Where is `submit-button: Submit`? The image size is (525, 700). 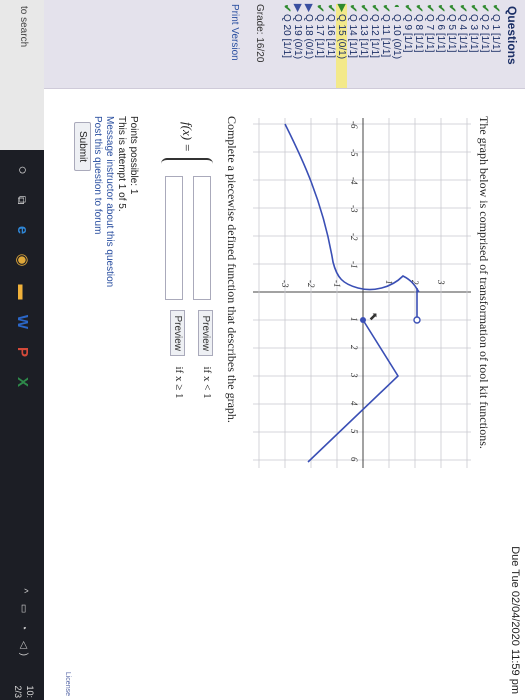 submit-button: Submit is located at coordinates (82, 147).